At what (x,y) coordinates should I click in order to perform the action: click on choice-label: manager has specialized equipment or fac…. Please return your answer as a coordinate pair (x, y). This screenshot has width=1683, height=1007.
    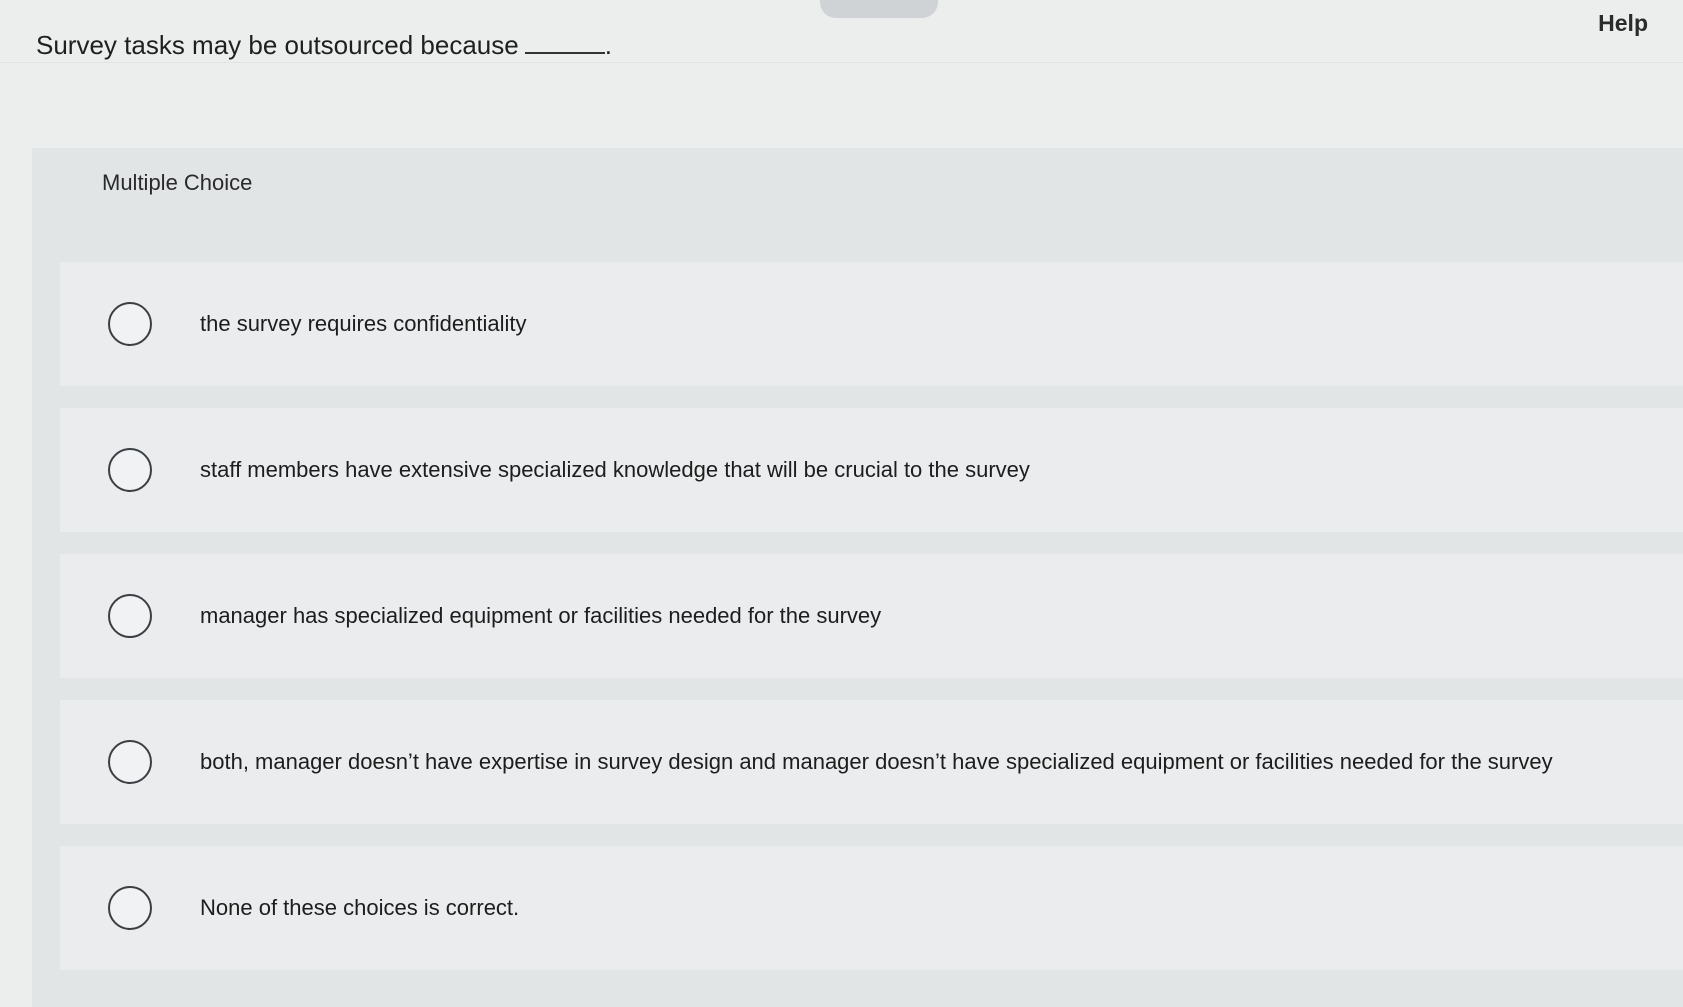
    Looking at the image, I should click on (541, 615).